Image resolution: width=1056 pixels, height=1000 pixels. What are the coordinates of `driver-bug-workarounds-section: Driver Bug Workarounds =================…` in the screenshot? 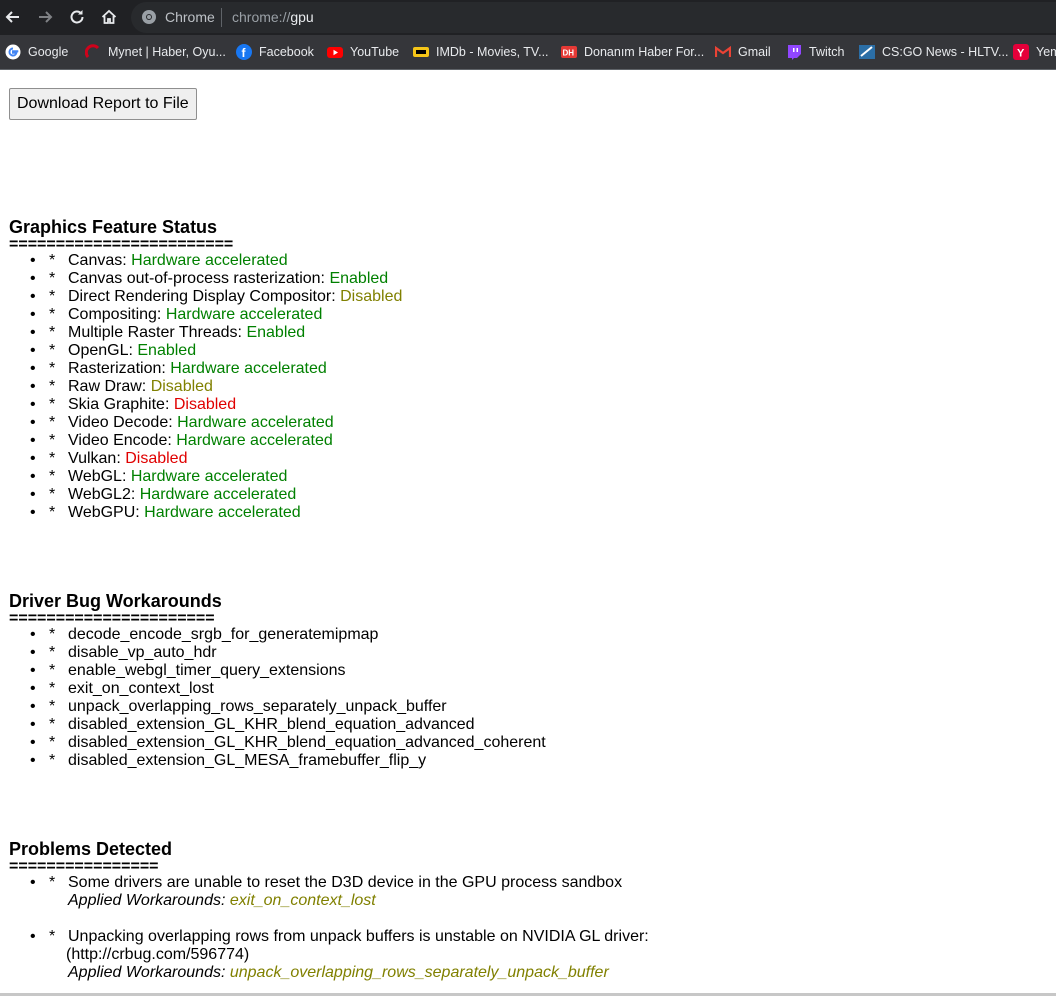 It's located at (277, 680).